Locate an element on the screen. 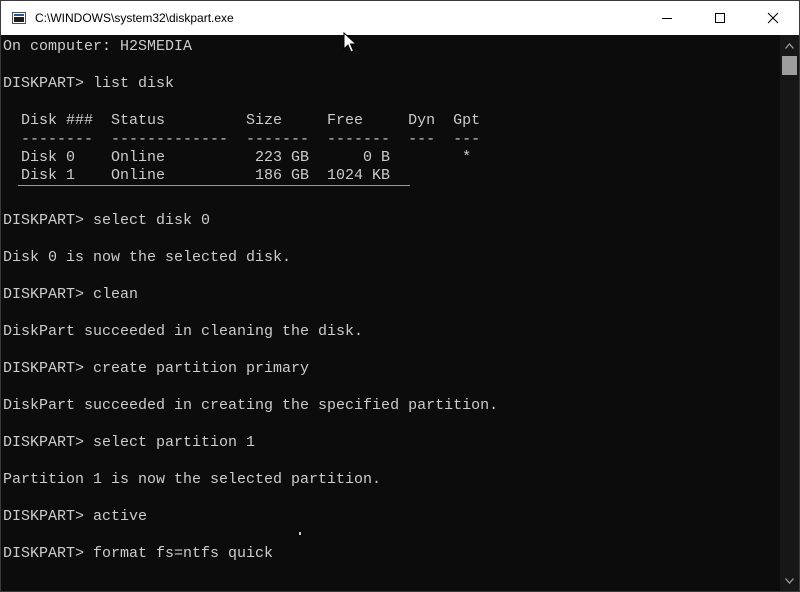  close-icon is located at coordinates (772, 18).